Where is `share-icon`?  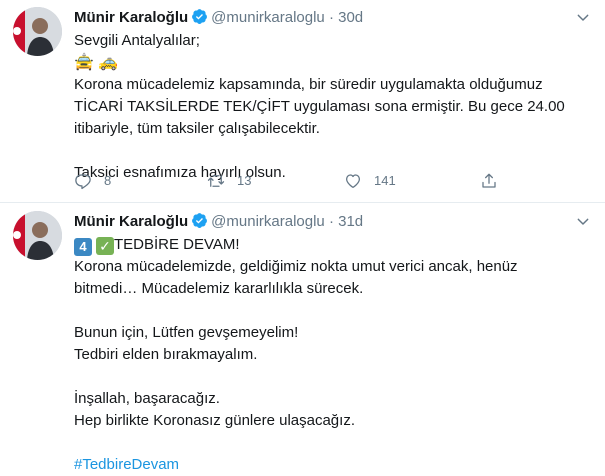 share-icon is located at coordinates (489, 180).